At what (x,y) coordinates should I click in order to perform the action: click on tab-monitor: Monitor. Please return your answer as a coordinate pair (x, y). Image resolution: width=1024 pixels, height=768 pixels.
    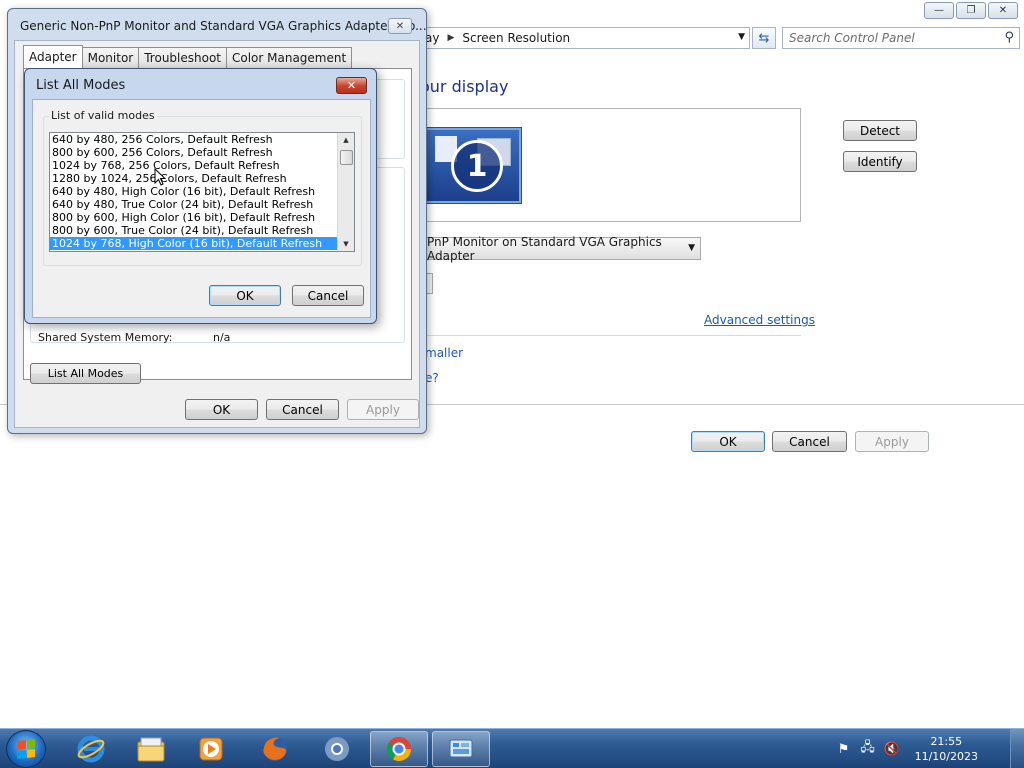
    Looking at the image, I should click on (110, 57).